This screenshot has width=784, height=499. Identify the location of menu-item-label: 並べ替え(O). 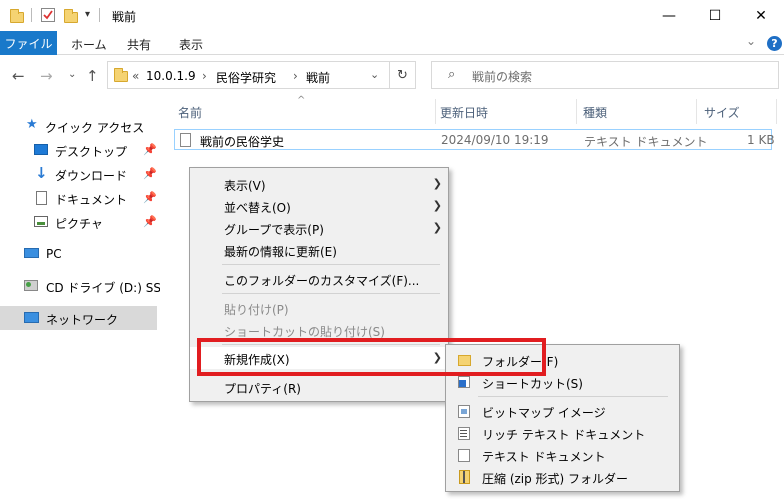
(257, 208).